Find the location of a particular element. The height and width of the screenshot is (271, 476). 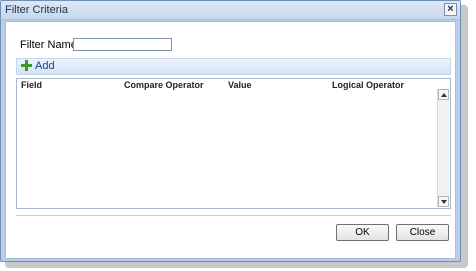

grid-toolbar: Add is located at coordinates (233, 66).